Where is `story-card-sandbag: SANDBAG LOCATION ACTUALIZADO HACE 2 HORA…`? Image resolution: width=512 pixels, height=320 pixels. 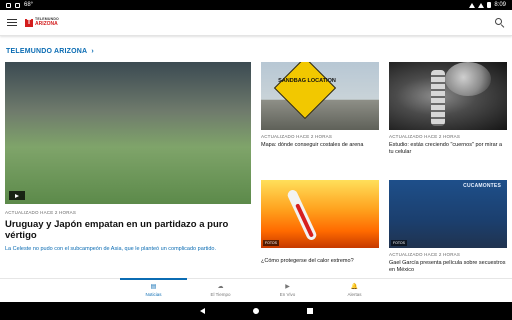
story-card-sandbag: SANDBAG LOCATION ACTUALIZADO HACE 2 HORA… is located at coordinates (320, 105).